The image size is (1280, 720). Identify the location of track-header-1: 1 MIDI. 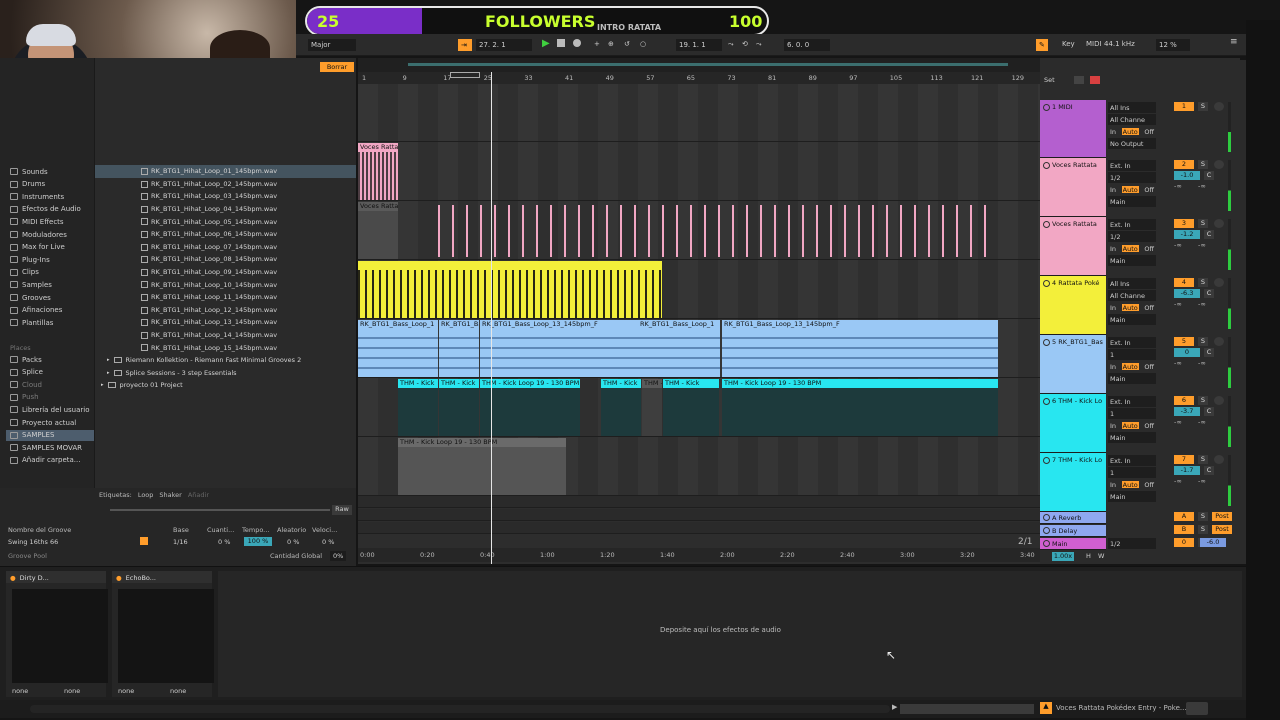
(1073, 129).